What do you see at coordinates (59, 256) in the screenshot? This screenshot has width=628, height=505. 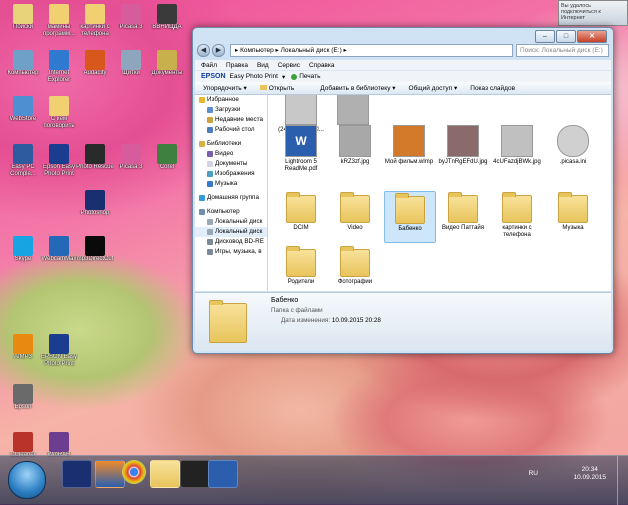 I see `desktop-icon: WebcamMax` at bounding box center [59, 256].